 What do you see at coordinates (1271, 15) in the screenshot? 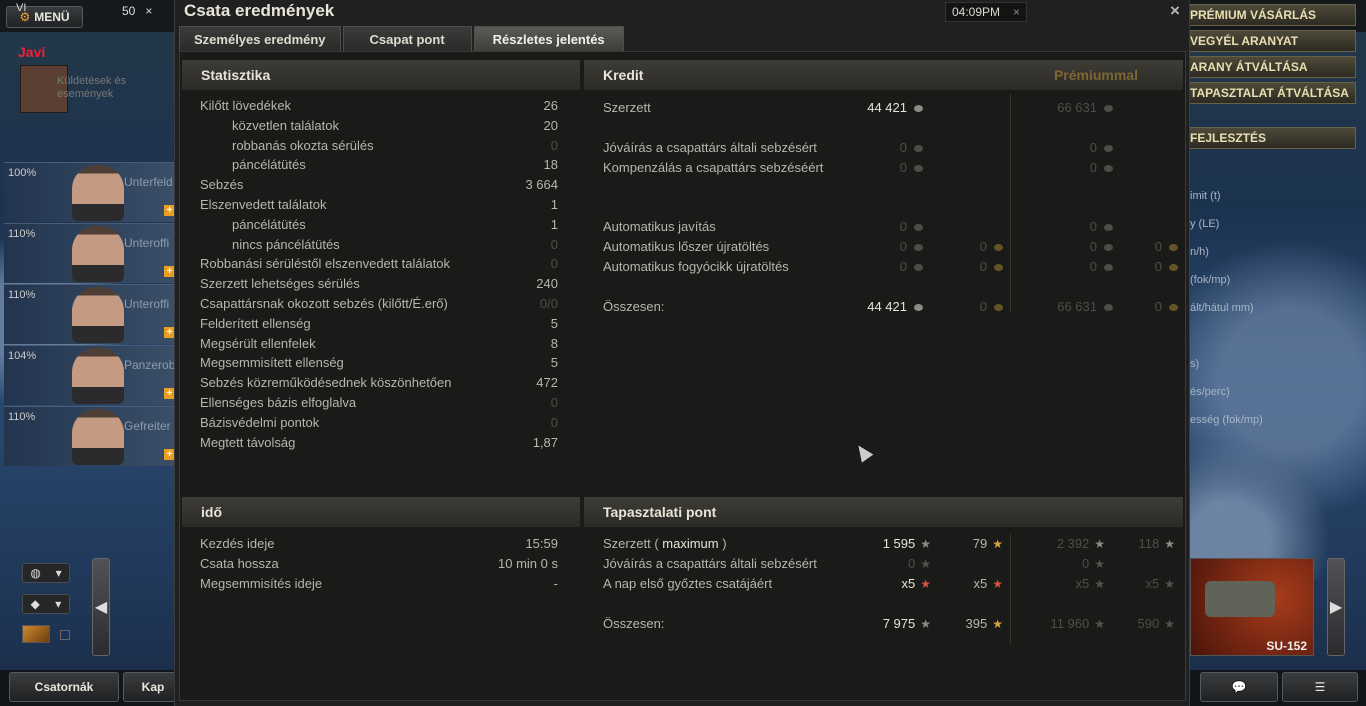
I see `right-menu-item: PRÉMIUM VÁSÁRLÁS` at bounding box center [1271, 15].